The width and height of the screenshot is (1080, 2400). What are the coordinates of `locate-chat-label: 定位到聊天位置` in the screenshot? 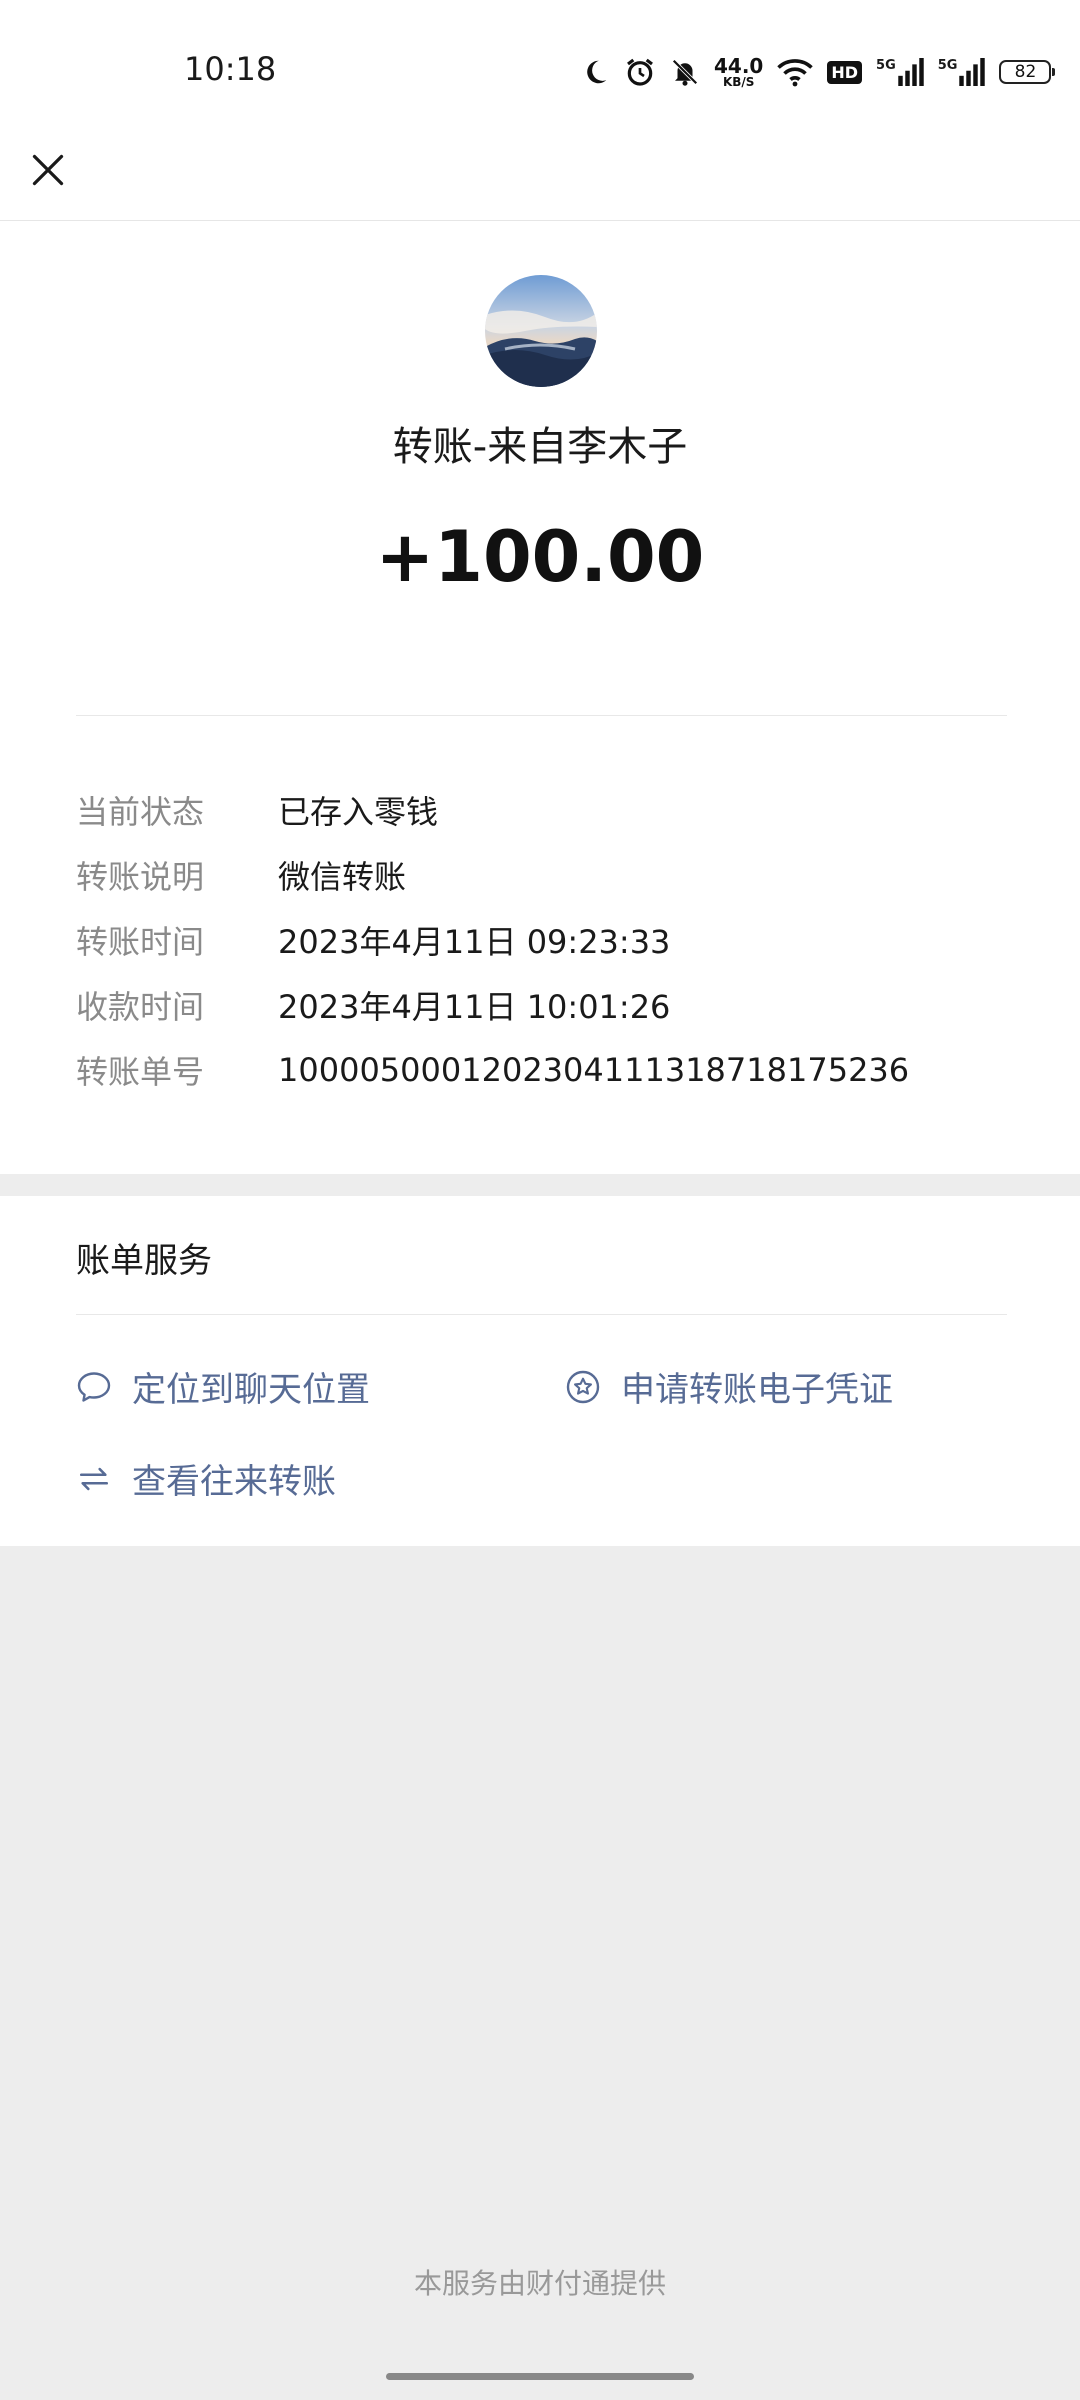 It's located at (251, 1390).